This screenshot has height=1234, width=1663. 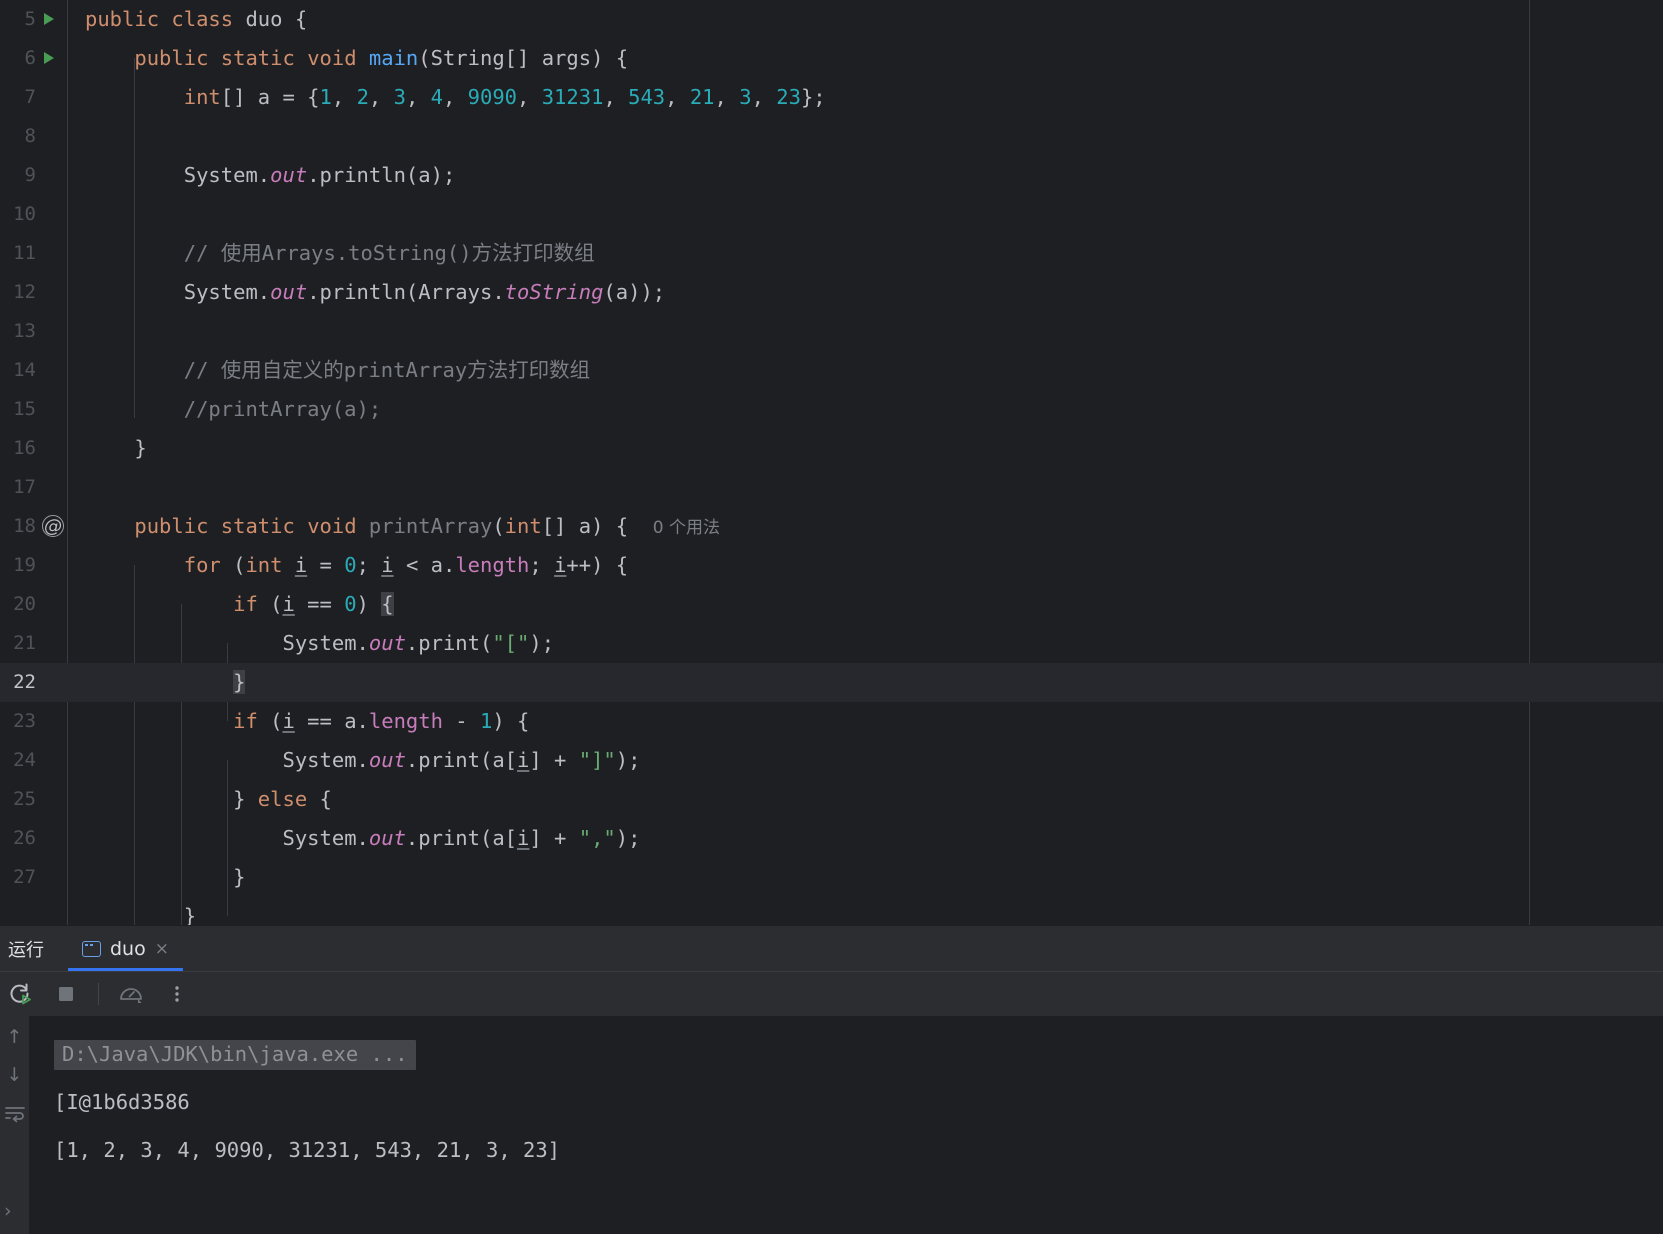 What do you see at coordinates (196, 19) in the screenshot?
I see `code-text: public class duo {` at bounding box center [196, 19].